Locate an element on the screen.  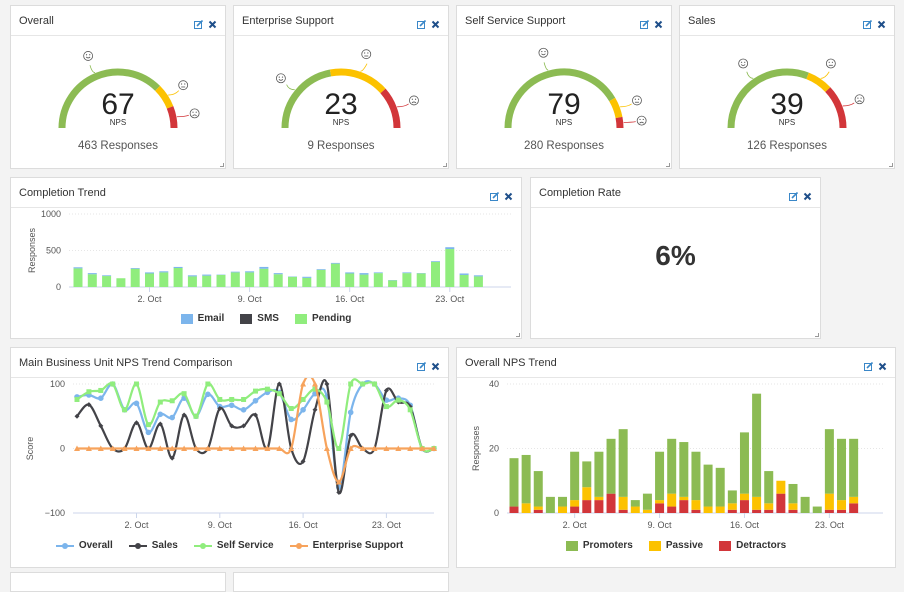
legend-item-sms: SMS is located at coordinates (259, 318).